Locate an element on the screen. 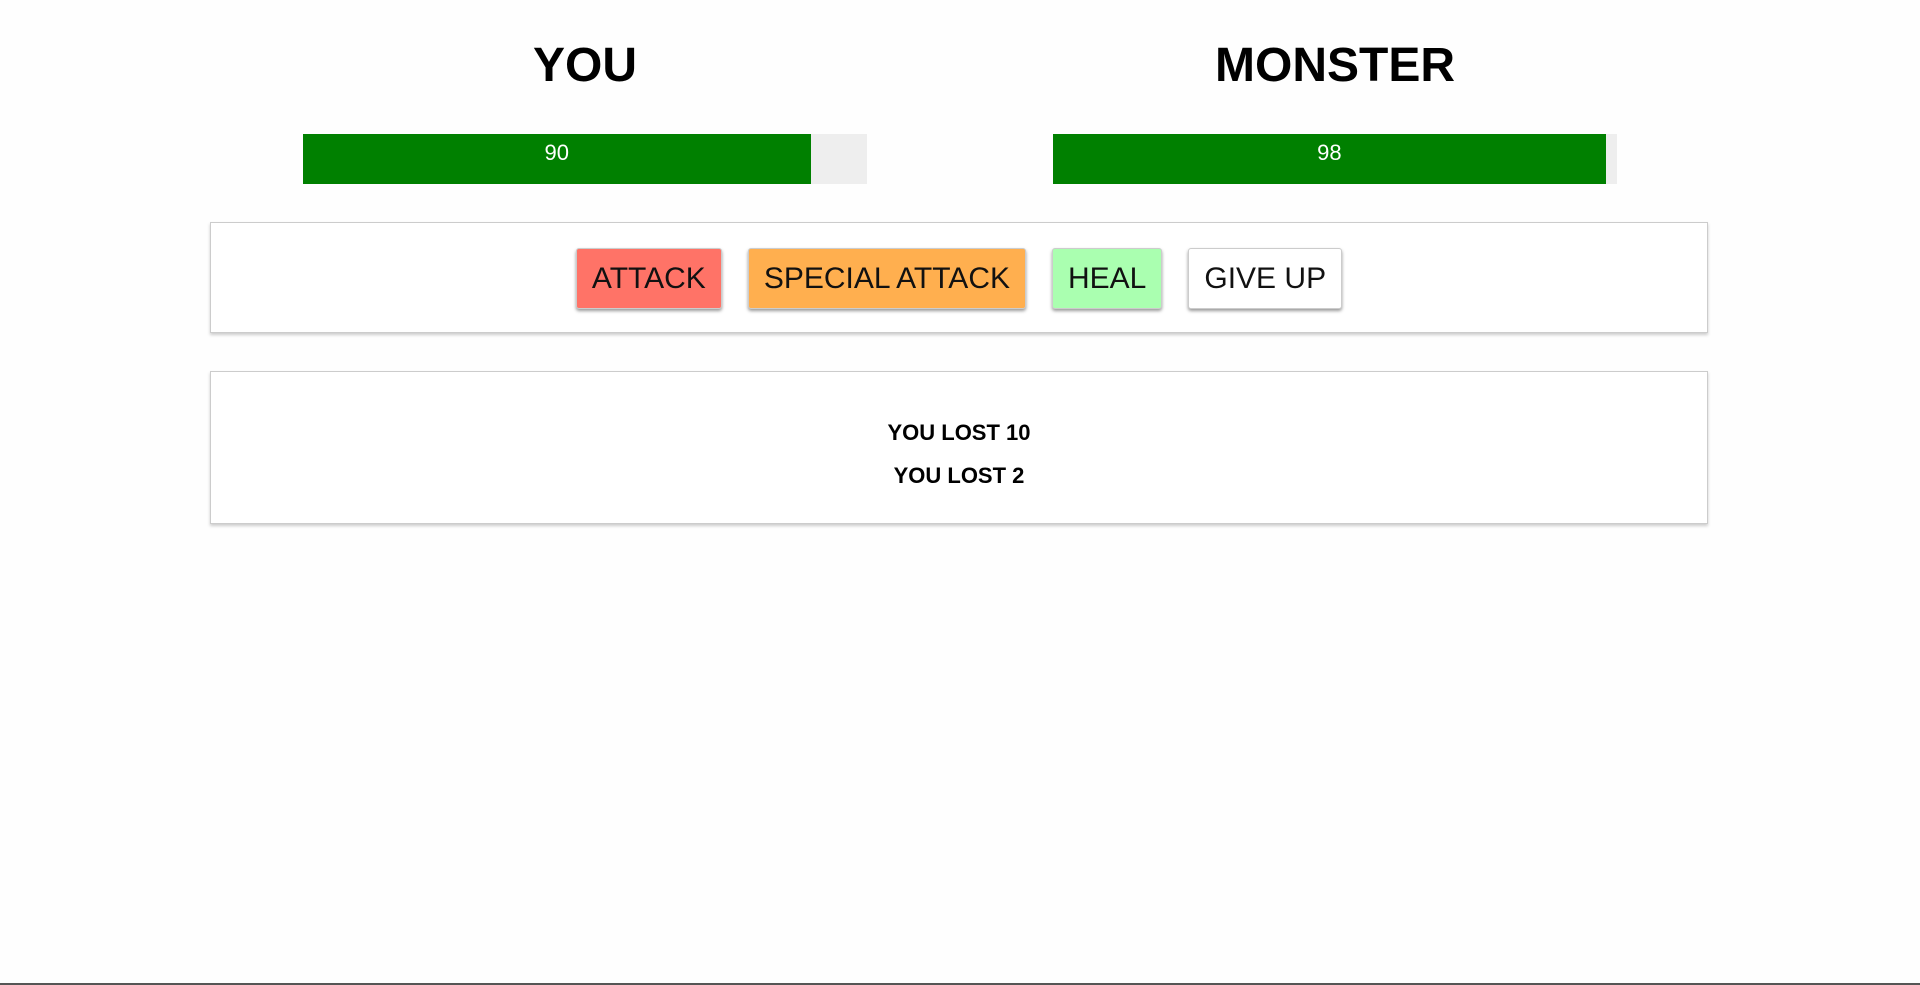 This screenshot has width=1920, height=985. player-you: YOU 90 is located at coordinates (585, 92).